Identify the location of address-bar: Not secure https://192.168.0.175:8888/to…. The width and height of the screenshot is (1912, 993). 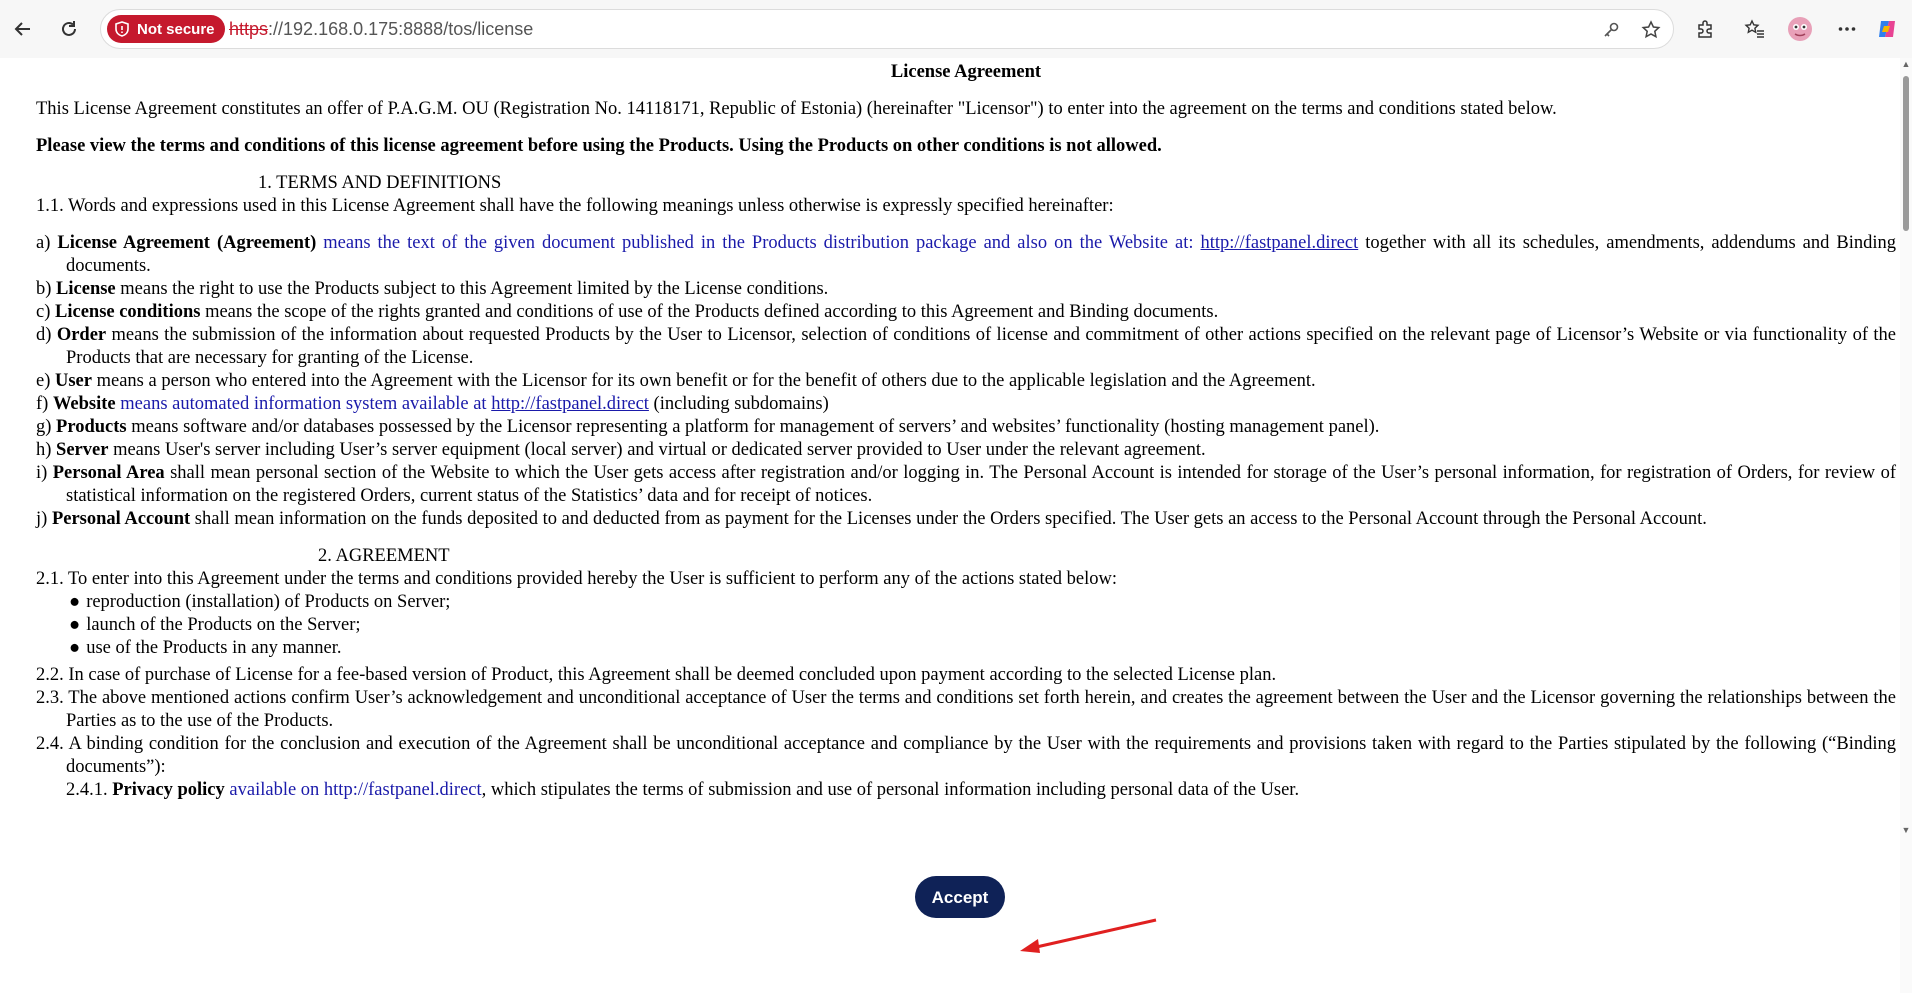
(887, 29).